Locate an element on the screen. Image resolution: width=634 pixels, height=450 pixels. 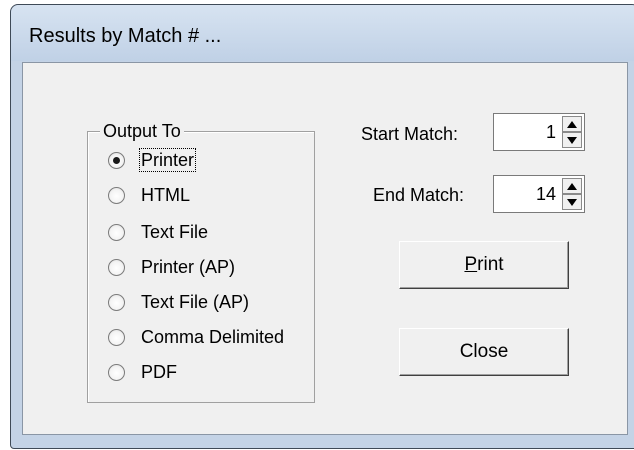
start-match-up-button is located at coordinates (572, 124).